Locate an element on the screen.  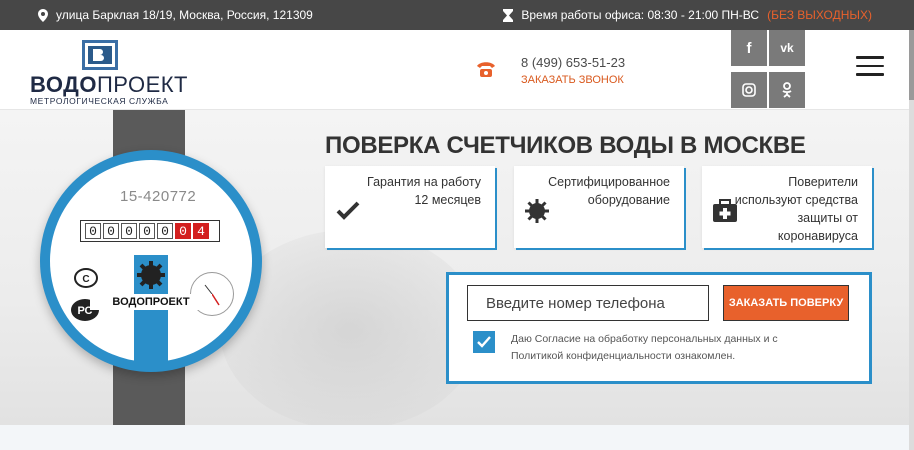
counter-digit-red: 4 is located at coordinates (201, 231).